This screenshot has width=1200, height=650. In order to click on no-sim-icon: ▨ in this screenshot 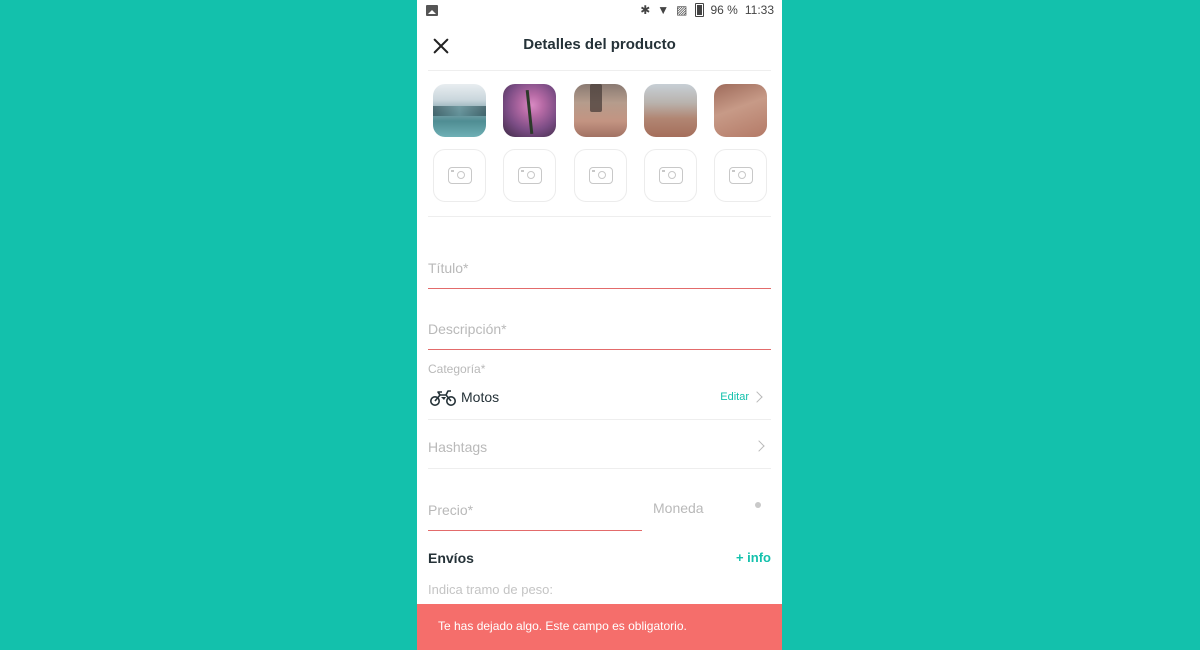, I will do `click(682, 10)`.